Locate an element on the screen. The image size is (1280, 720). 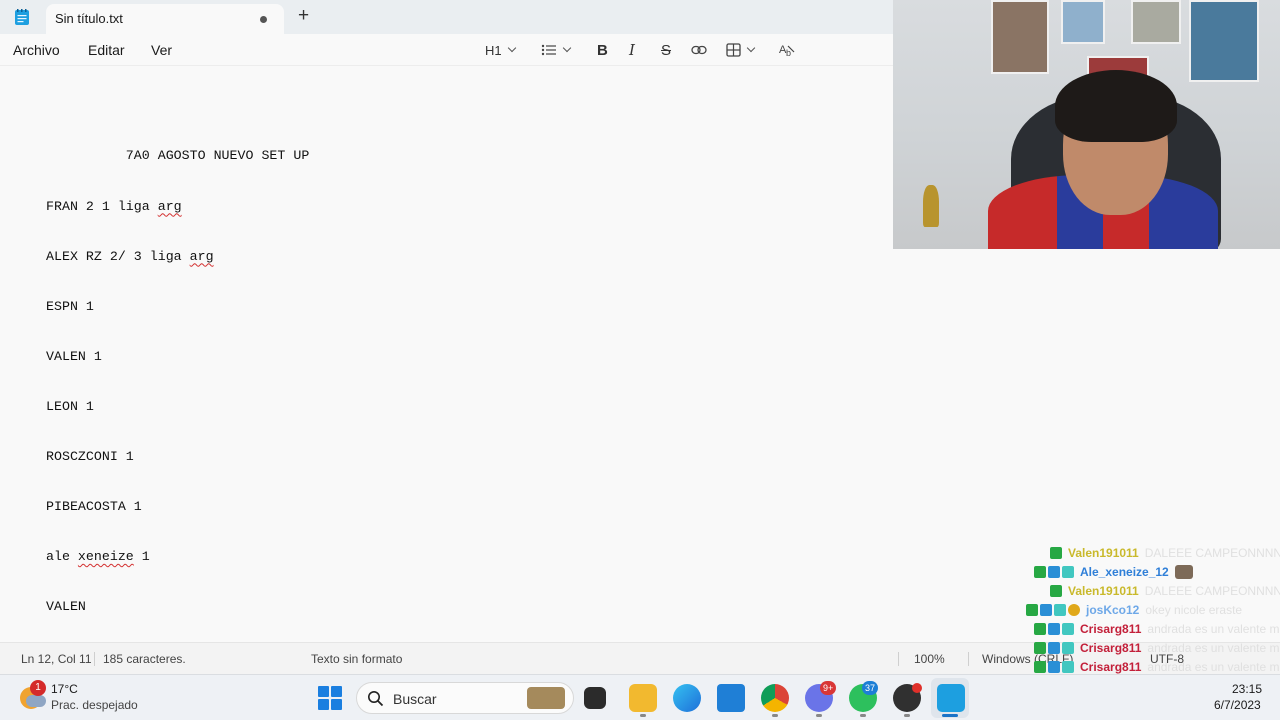
text-line-spelling: FRAN 2 1 liga arg is located at coordinates (114, 206).